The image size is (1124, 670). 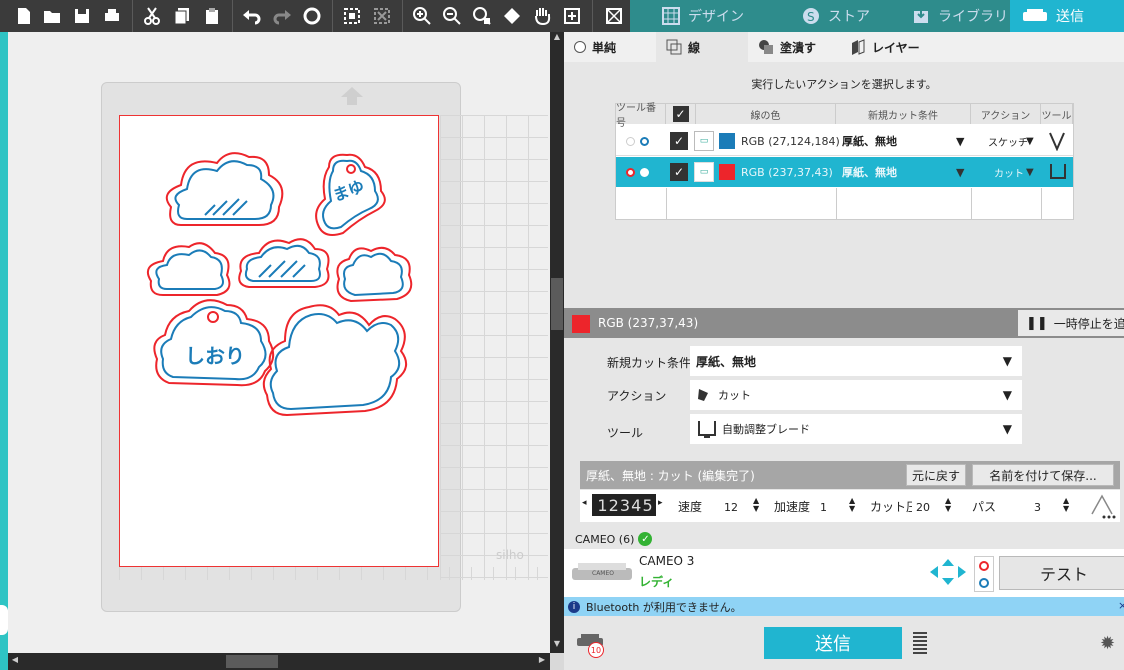 I want to click on tab-store: S ストア, so click(x=845, y=16).